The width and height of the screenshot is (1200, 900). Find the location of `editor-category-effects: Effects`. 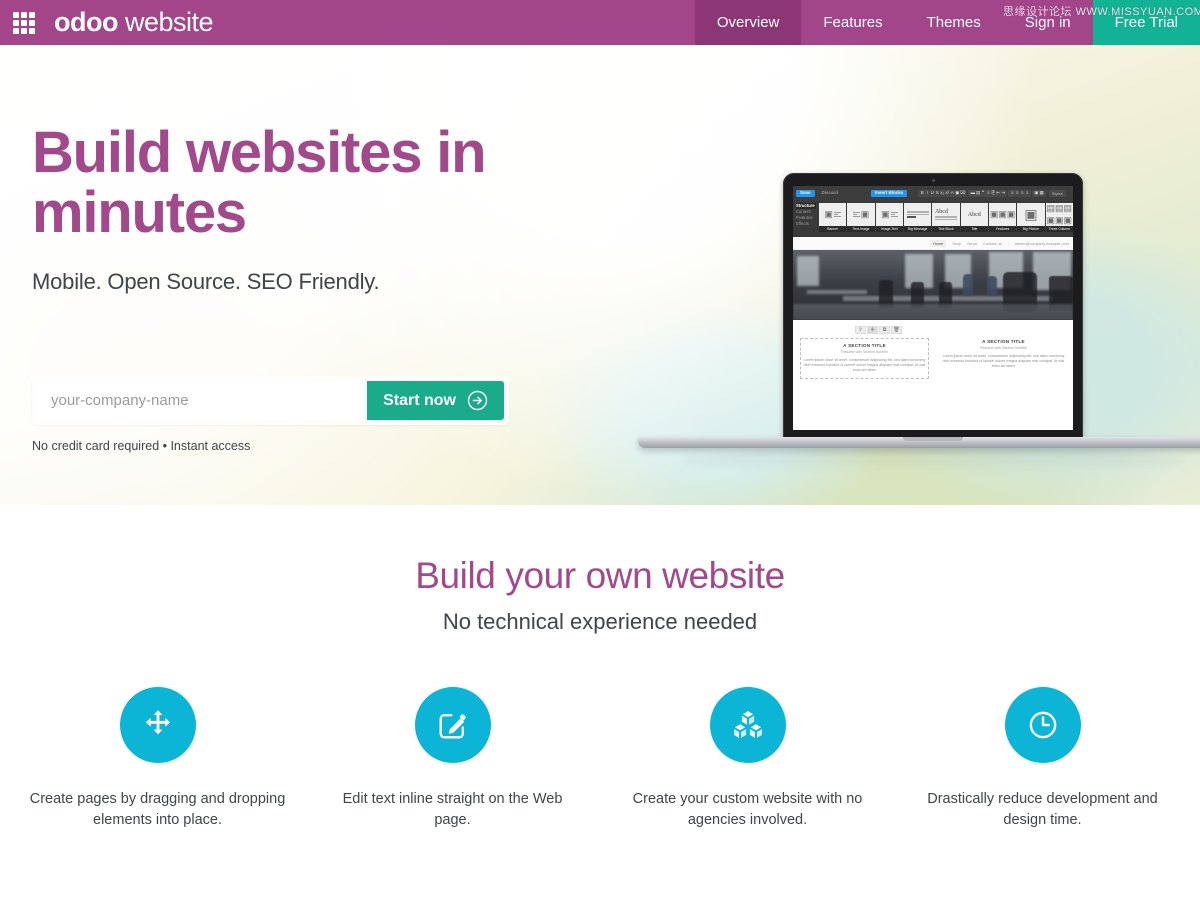

editor-category-effects: Effects is located at coordinates (806, 224).